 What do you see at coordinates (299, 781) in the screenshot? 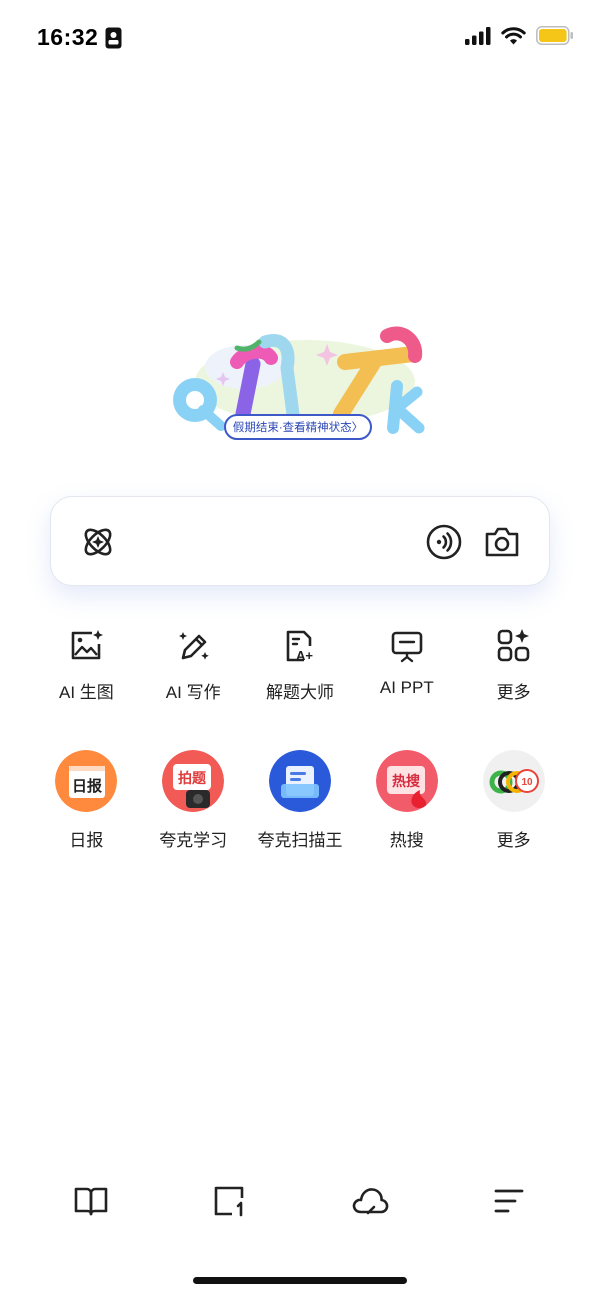
I see `scanner-icon` at bounding box center [299, 781].